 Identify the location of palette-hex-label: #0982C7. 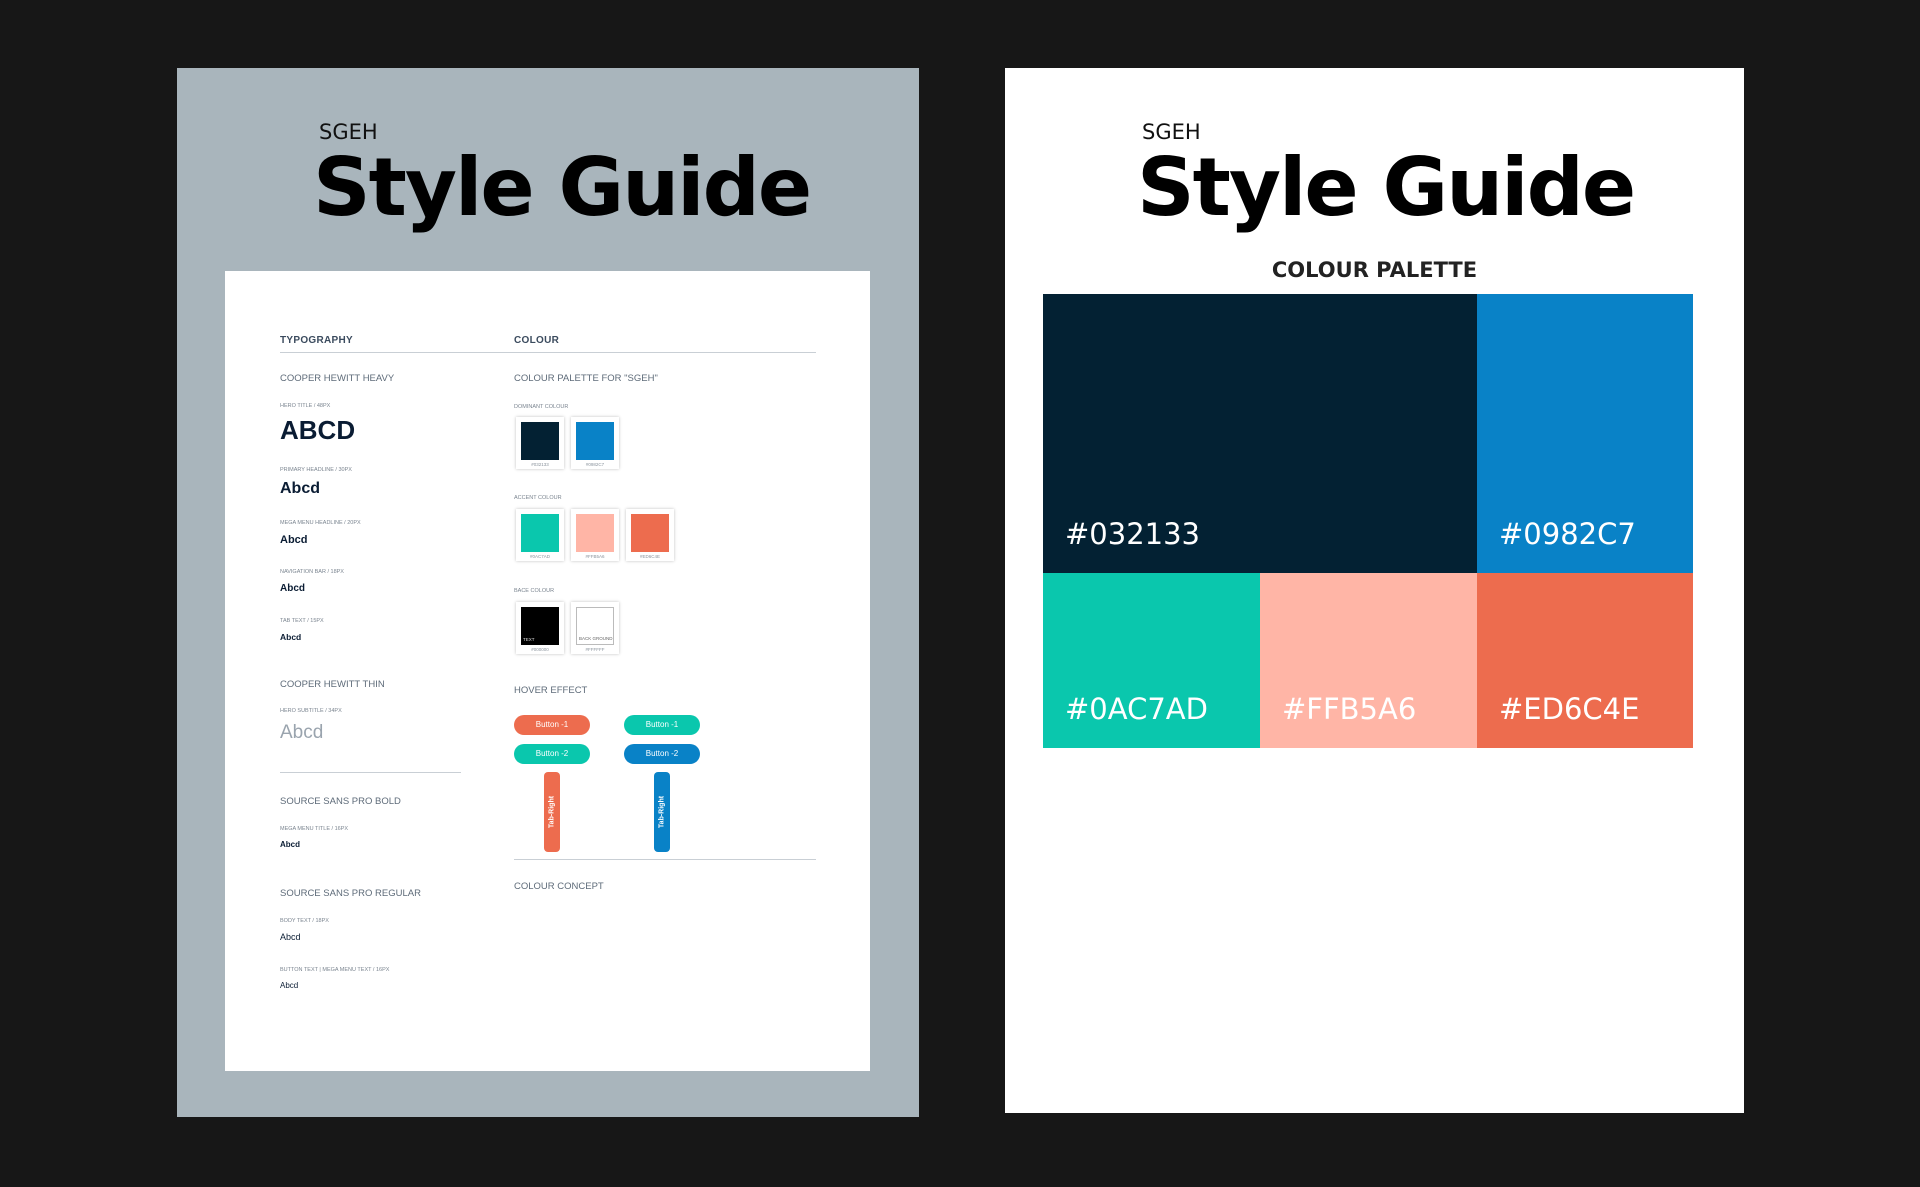
(1567, 534).